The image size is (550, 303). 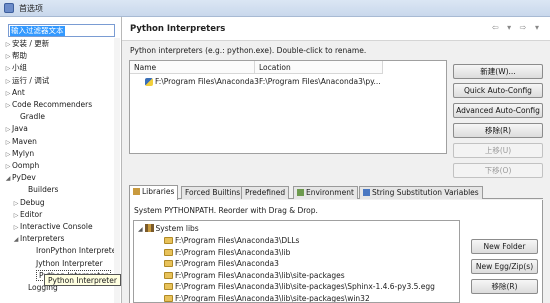 What do you see at coordinates (20, 129) in the screenshot?
I see `sidebar-item-label: Java` at bounding box center [20, 129].